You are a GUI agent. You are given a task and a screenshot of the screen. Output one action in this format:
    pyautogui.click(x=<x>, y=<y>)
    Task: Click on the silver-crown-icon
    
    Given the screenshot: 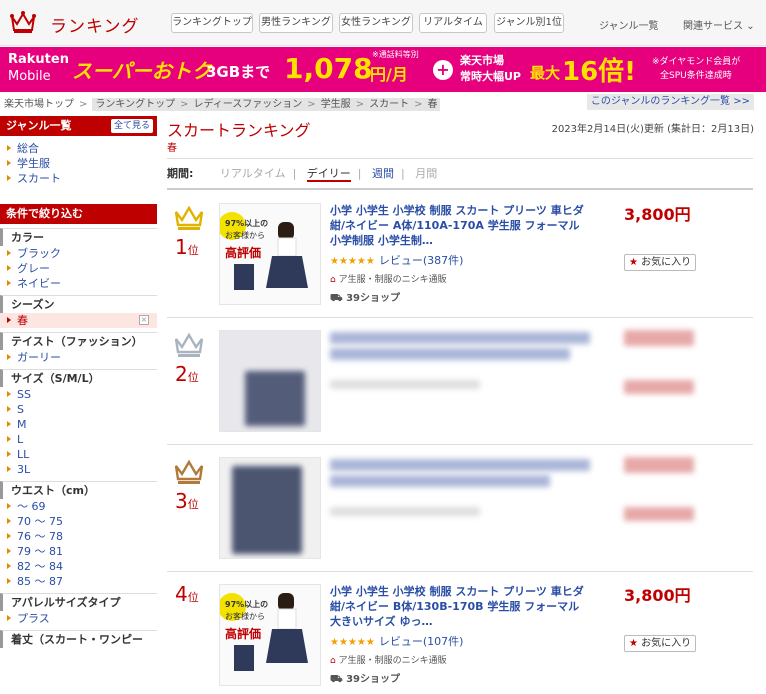 What is the action you would take?
    pyautogui.click(x=189, y=344)
    